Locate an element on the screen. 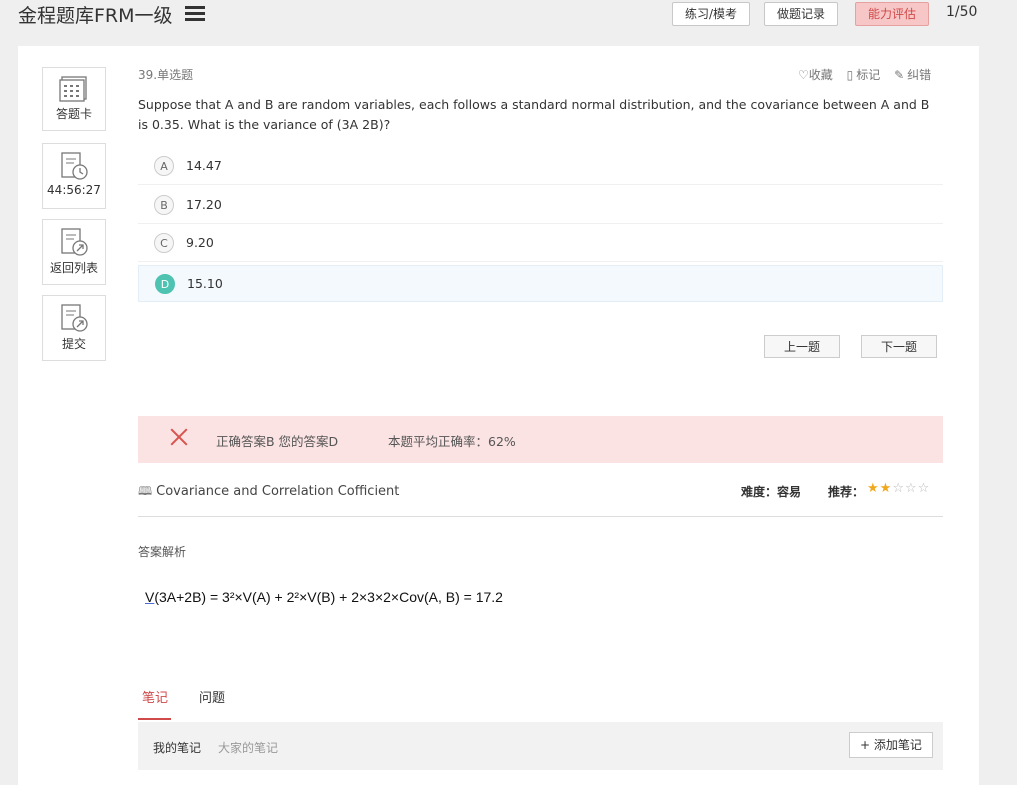 This screenshot has width=1017, height=785. favorite-button: ♡收藏 is located at coordinates (815, 75).